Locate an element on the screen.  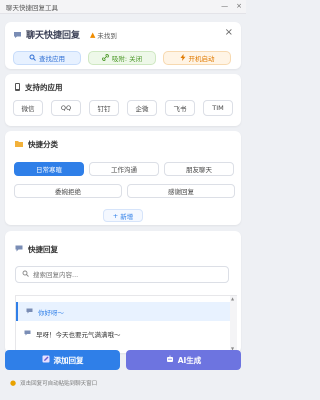
scroll-up-arrow-icon: ▲ is located at coordinates (232, 298).